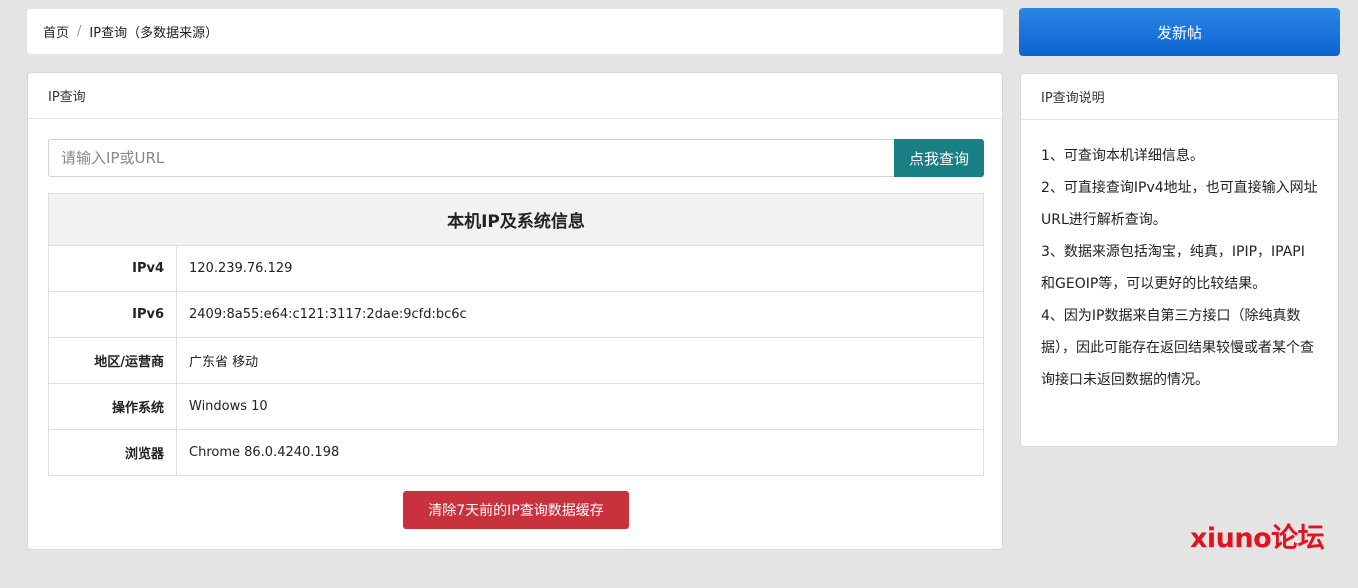 Image resolution: width=1358 pixels, height=588 pixels. What do you see at coordinates (112, 406) in the screenshot?
I see `row-label: 操作系统` at bounding box center [112, 406].